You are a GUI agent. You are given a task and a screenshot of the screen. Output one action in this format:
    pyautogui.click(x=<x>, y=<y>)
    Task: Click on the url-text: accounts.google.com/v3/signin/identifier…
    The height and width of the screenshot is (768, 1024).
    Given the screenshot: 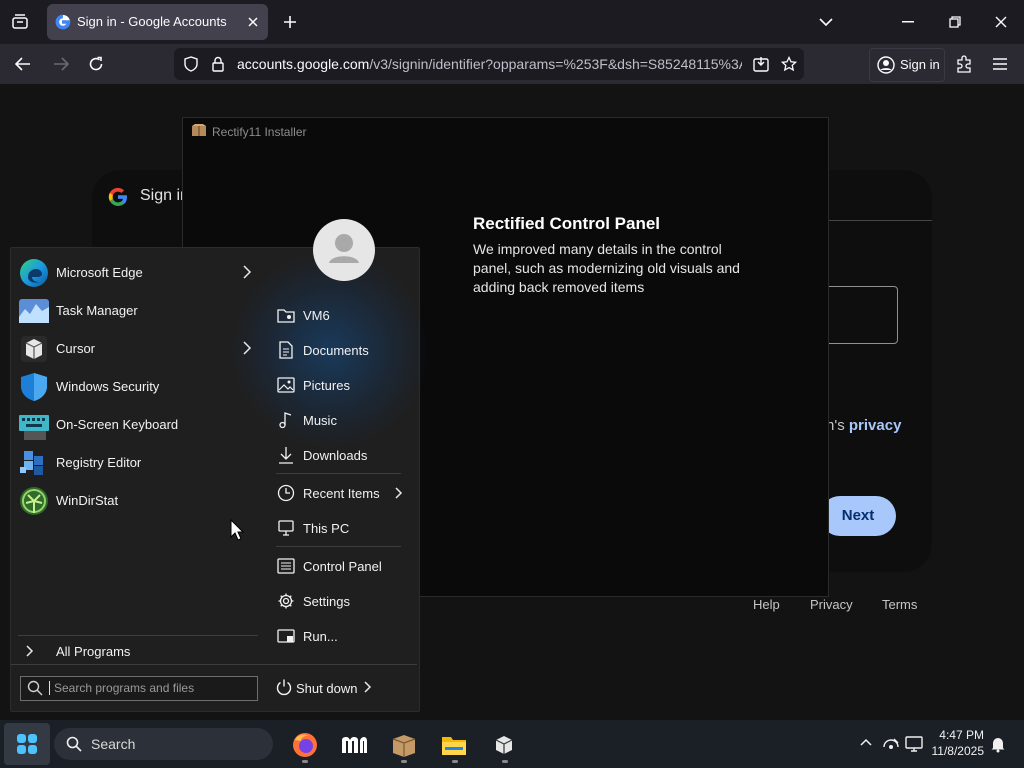 What is the action you would take?
    pyautogui.click(x=489, y=64)
    